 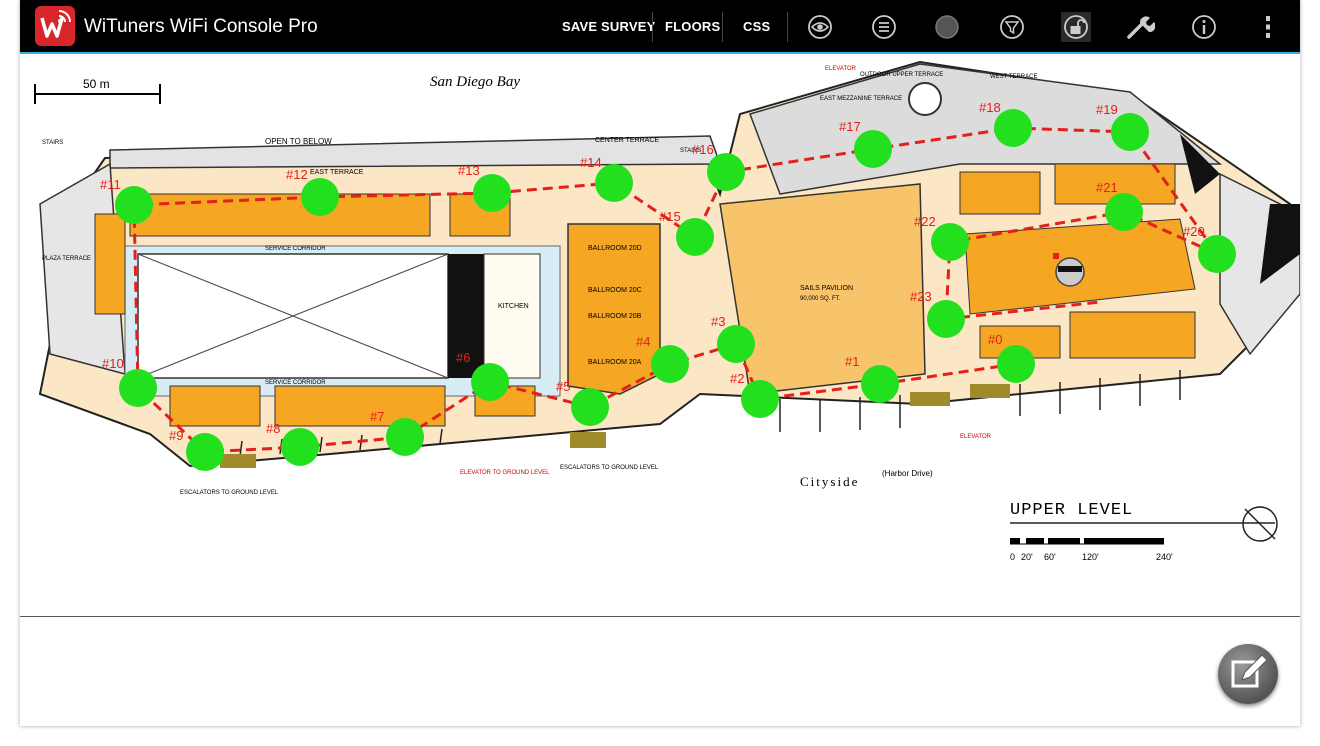 What do you see at coordinates (884, 27) in the screenshot?
I see `list-icon` at bounding box center [884, 27].